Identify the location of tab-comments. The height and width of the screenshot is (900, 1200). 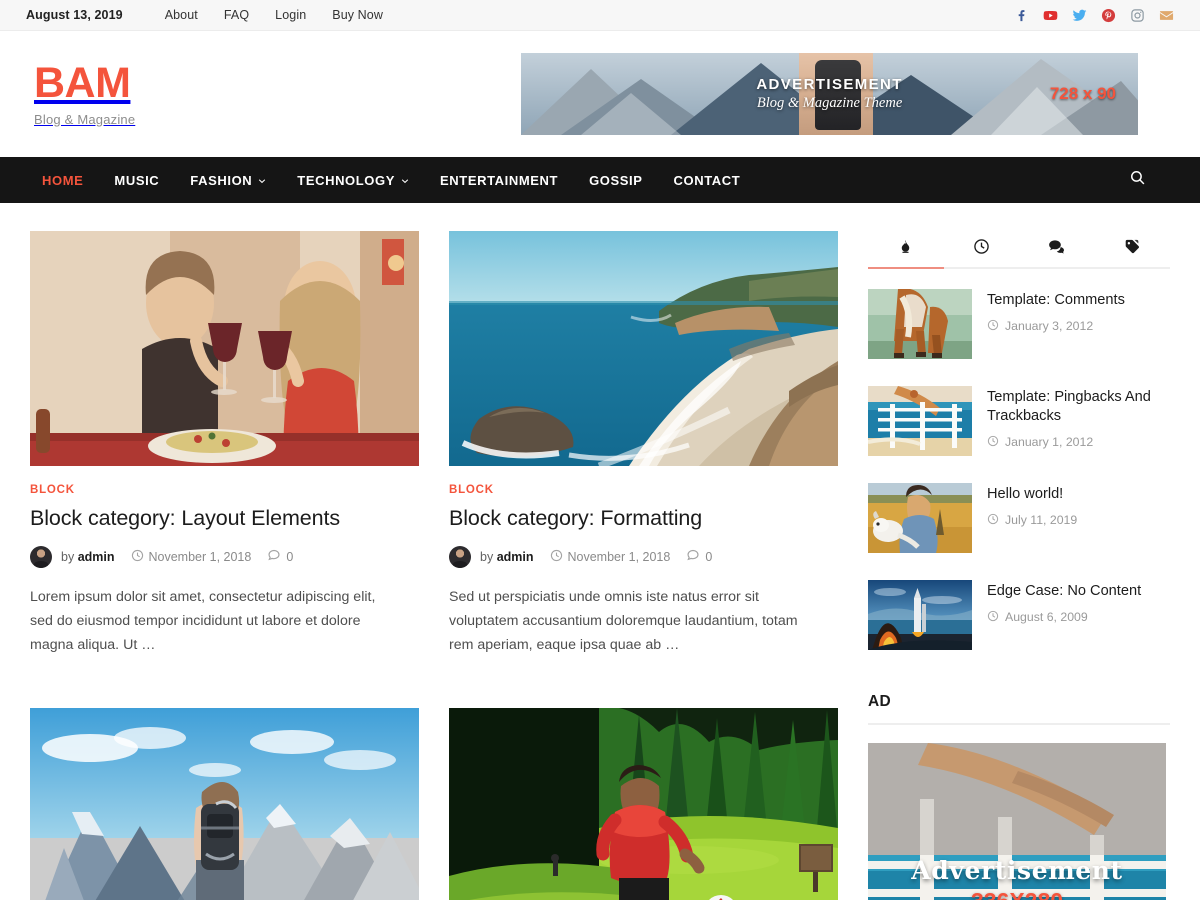
(1057, 249).